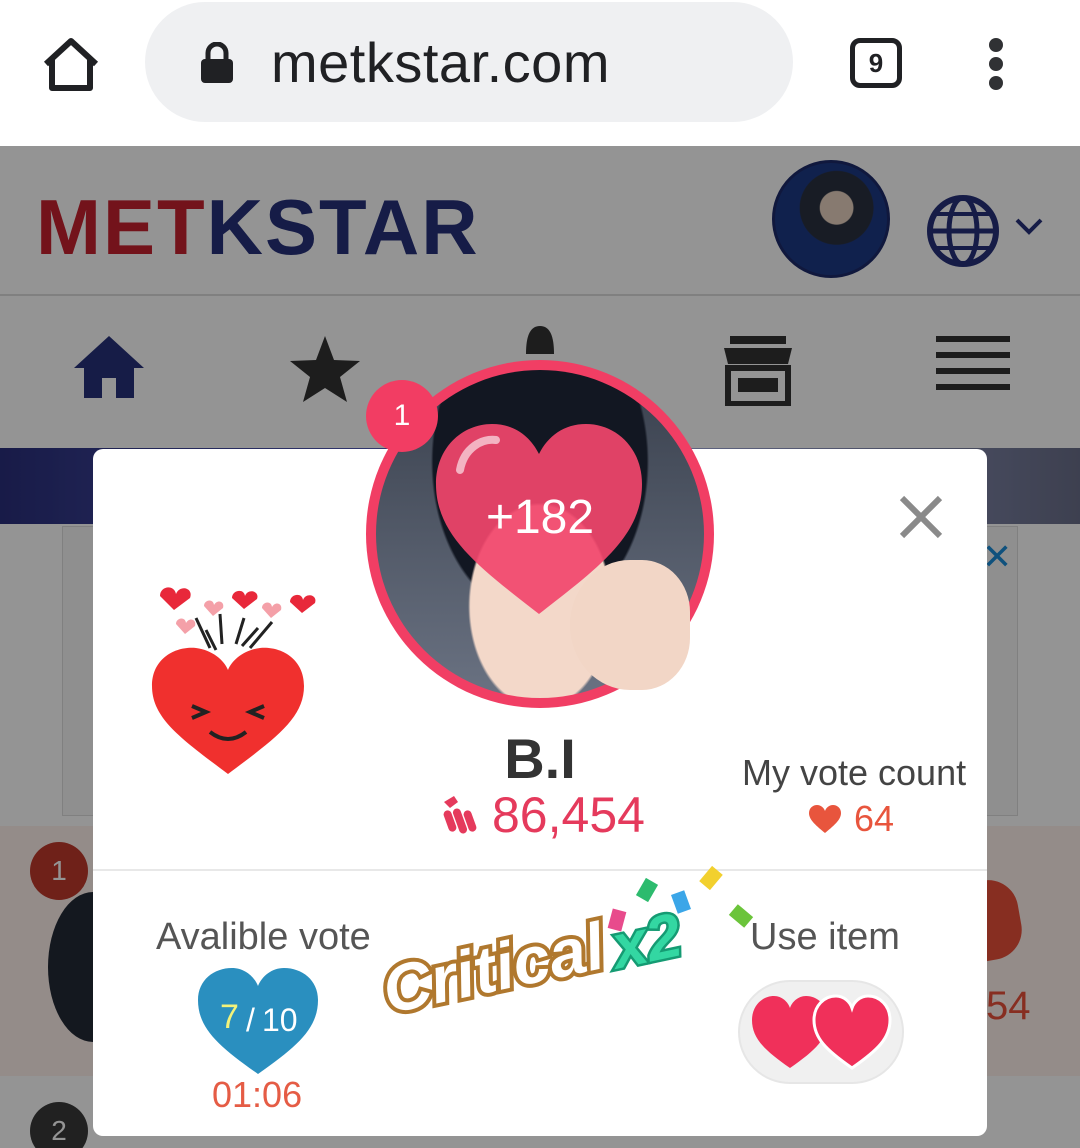 This screenshot has width=1080, height=1148. Describe the element at coordinates (646, 941) in the screenshot. I see `critical-multiplier: x2` at that location.